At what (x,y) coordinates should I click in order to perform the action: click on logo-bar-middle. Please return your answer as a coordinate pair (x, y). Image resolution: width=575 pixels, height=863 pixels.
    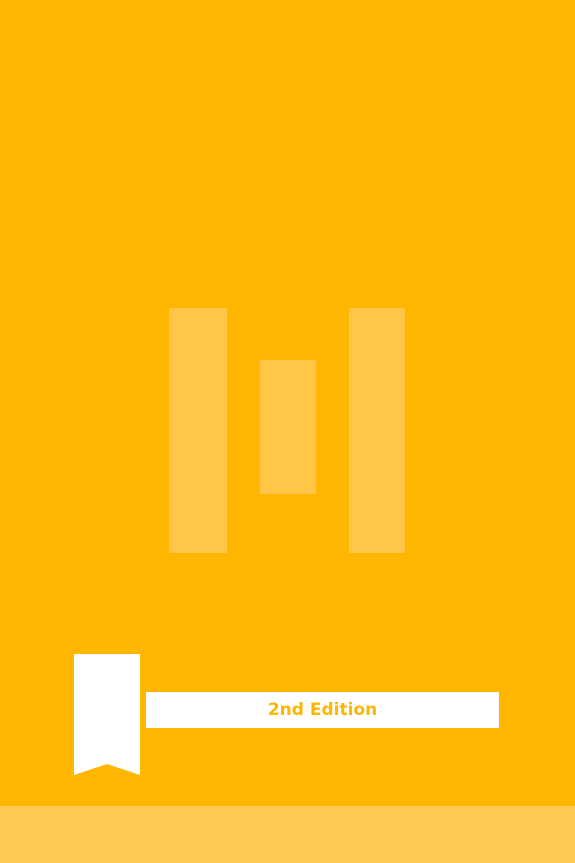
    Looking at the image, I should click on (288, 427).